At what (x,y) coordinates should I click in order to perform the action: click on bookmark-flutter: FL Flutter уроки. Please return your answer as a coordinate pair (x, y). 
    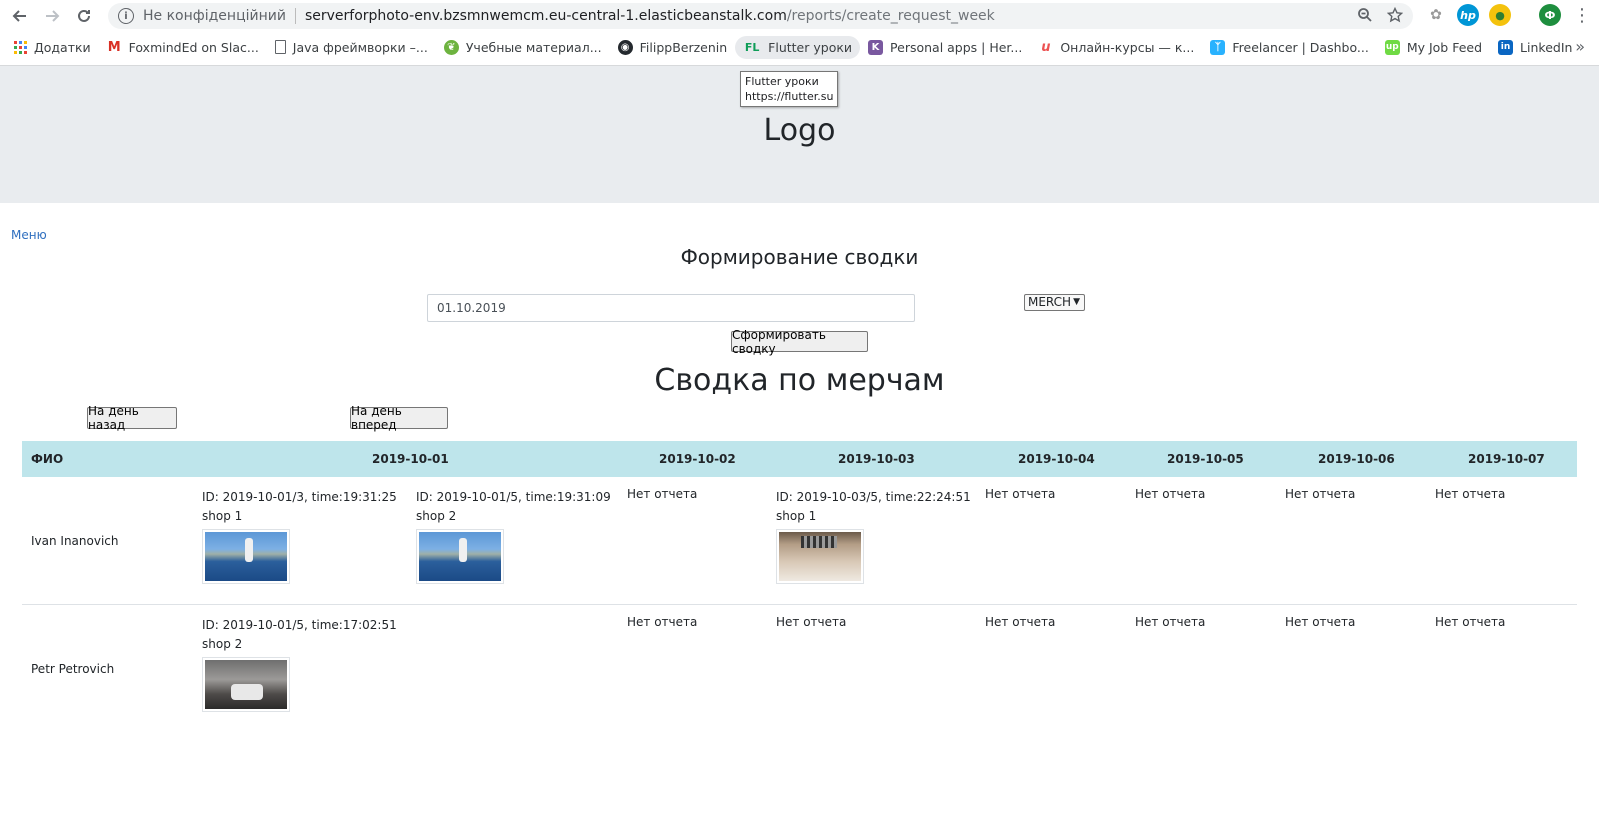
    Looking at the image, I should click on (798, 47).